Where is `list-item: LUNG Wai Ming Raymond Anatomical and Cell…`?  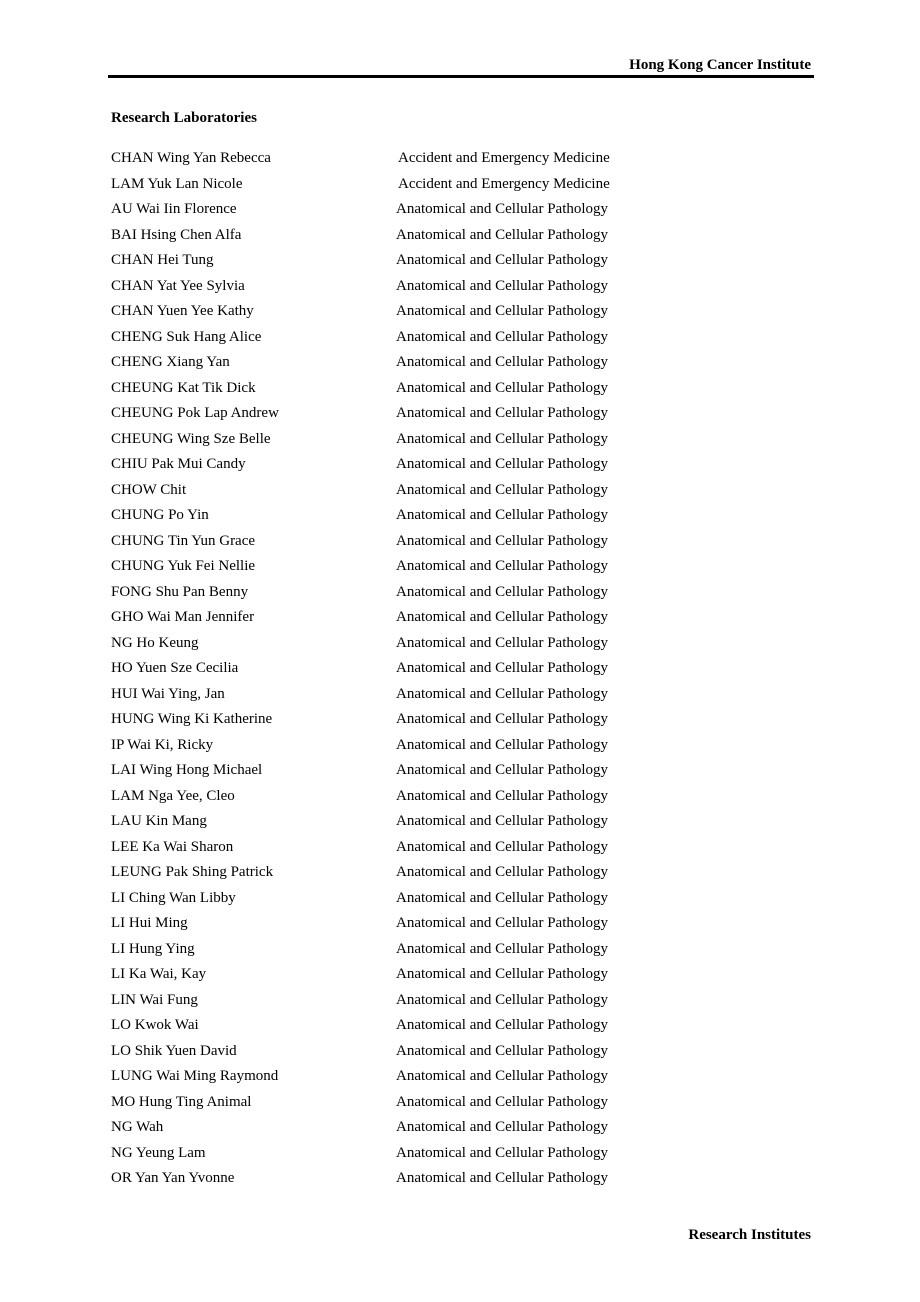
list-item: LUNG Wai Ming Raymond Anatomical and Cell… is located at coordinates (371, 1079).